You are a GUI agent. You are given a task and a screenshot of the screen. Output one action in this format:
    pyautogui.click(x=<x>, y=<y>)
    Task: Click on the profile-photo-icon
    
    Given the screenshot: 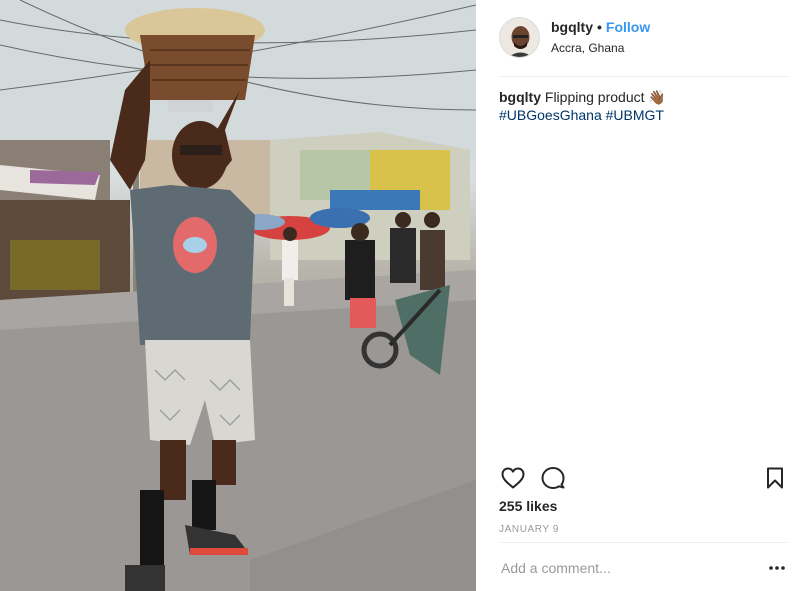 What is the action you would take?
    pyautogui.click(x=519, y=37)
    